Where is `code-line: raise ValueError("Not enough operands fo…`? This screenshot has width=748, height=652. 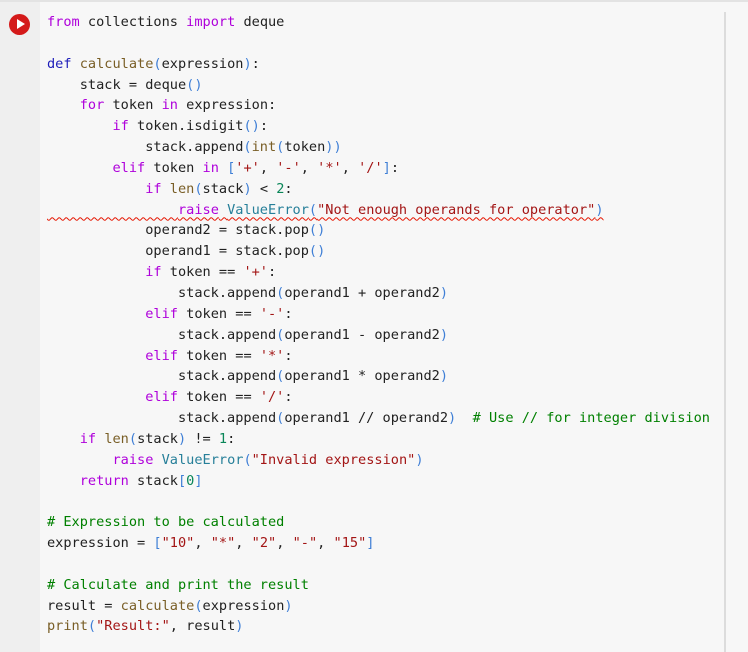 code-line: raise ValueError("Not enough operands fo… is located at coordinates (378, 210).